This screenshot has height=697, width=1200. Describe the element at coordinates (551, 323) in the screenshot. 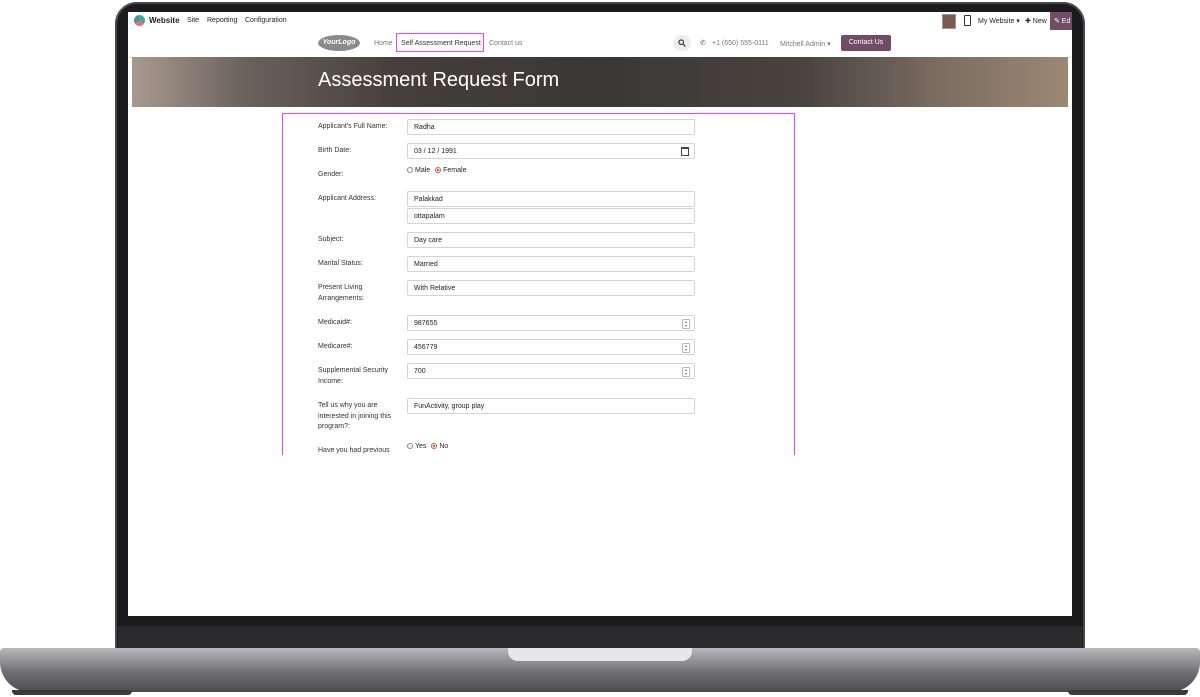

I see `medicaid-input: 987655 ▴ ▾` at that location.